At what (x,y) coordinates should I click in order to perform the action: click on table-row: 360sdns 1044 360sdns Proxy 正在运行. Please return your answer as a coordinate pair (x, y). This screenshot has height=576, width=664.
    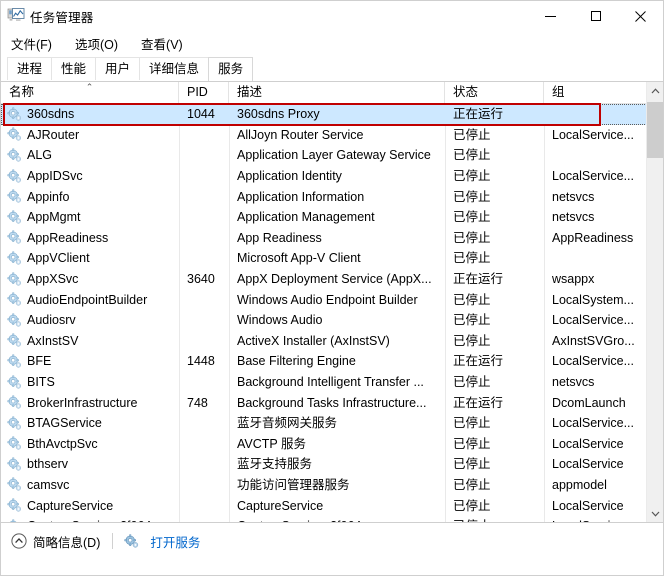
    Looking at the image, I should click on (324, 114).